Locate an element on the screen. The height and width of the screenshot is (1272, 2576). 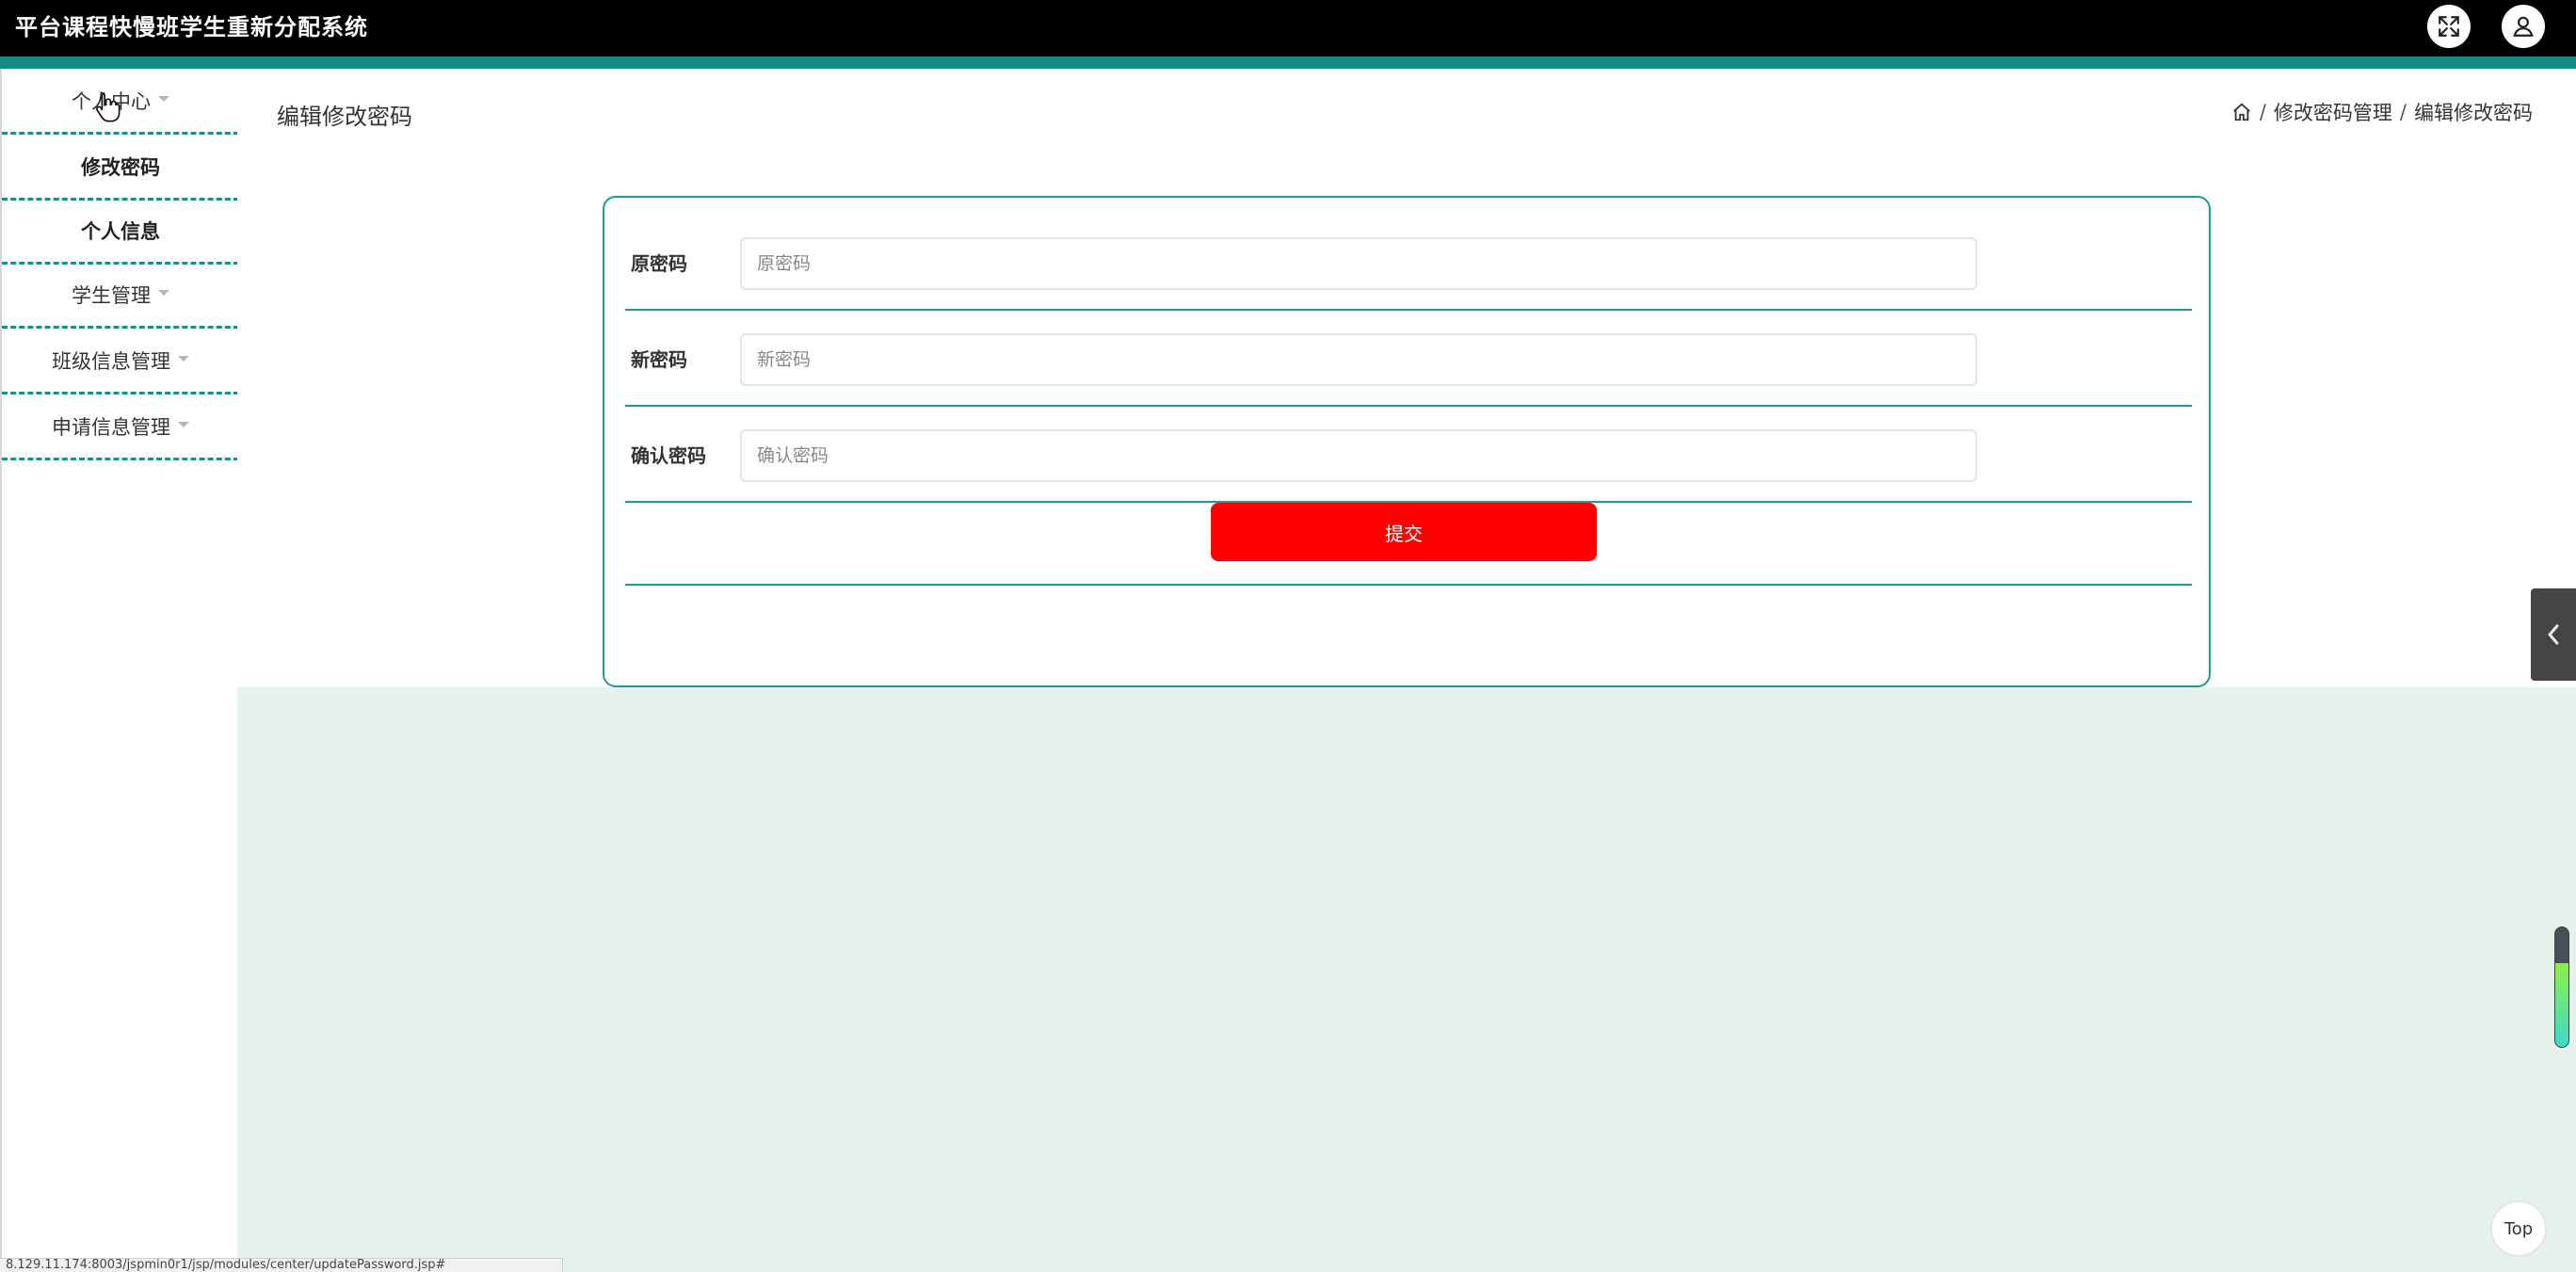
form-row-old-password: 原密码 is located at coordinates (1408, 264).